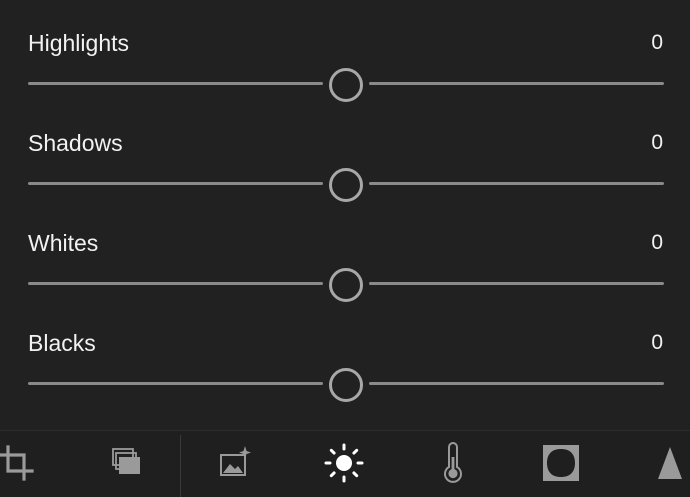  Describe the element at coordinates (346, 185) in the screenshot. I see `shadows-slider-thumb` at that location.